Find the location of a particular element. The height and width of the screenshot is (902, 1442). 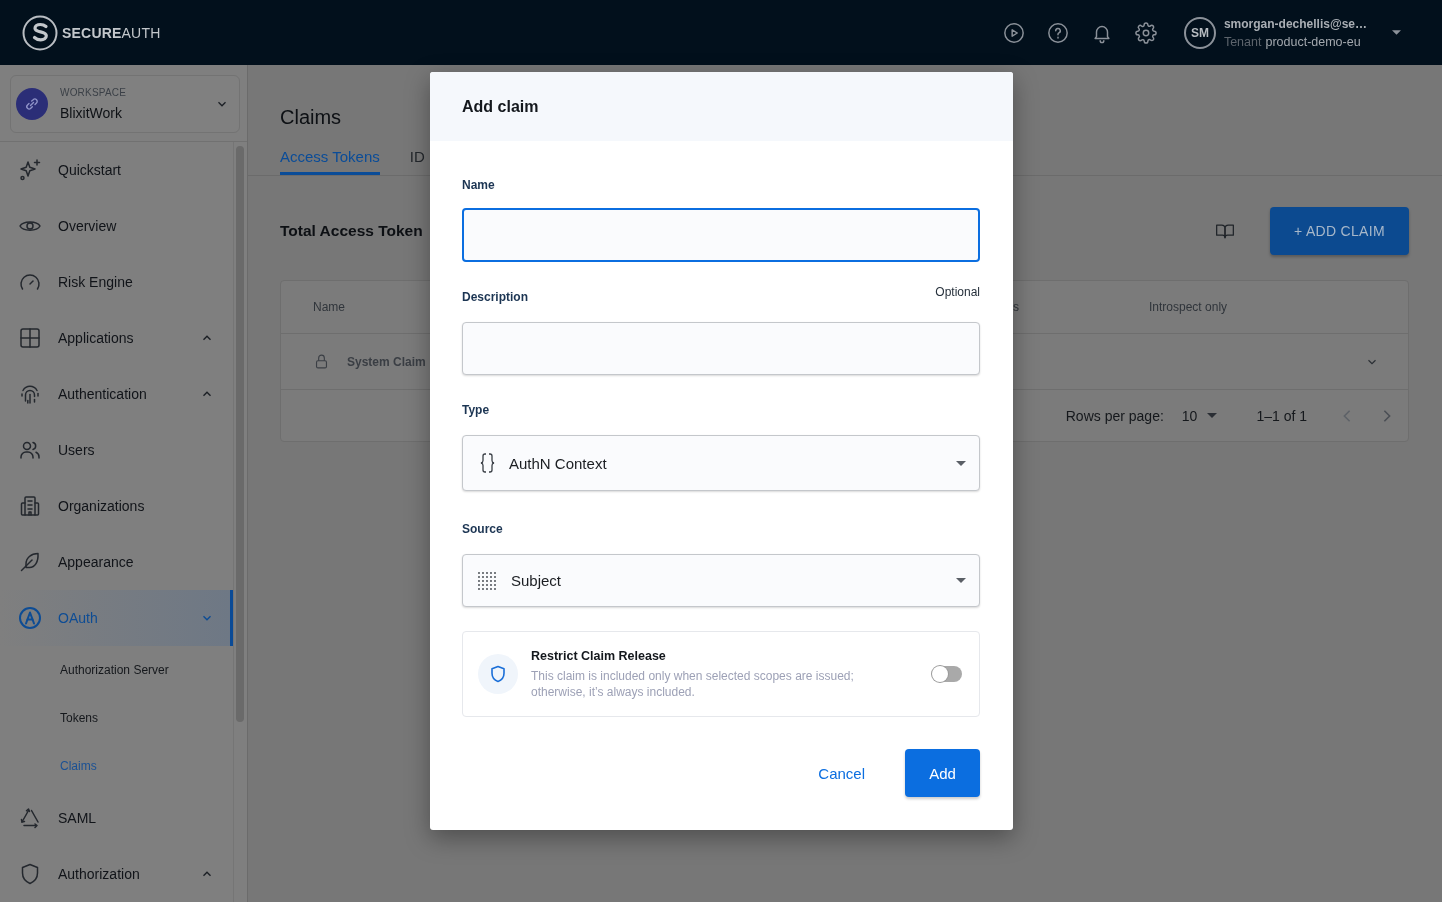

sidebar-item: Authentication is located at coordinates (116, 394).